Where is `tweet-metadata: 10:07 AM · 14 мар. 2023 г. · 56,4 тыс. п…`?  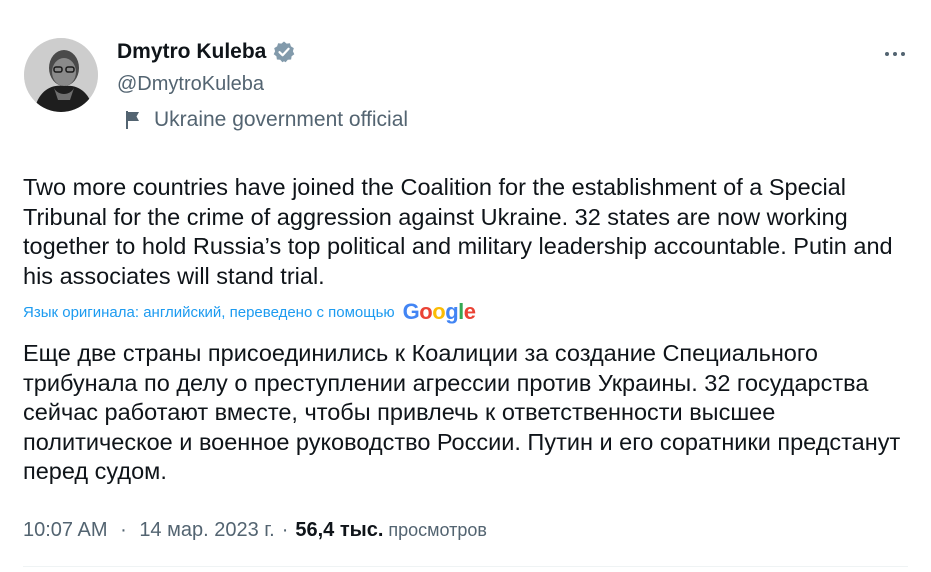 tweet-metadata: 10:07 AM · 14 мар. 2023 г. · 56,4 тыс. п… is located at coordinates (255, 530).